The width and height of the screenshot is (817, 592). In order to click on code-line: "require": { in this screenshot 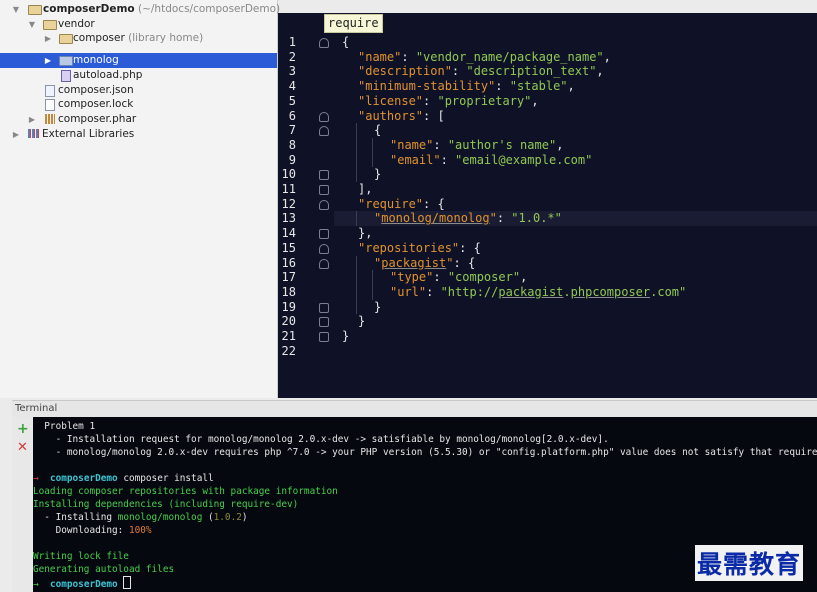, I will do `click(401, 203)`.